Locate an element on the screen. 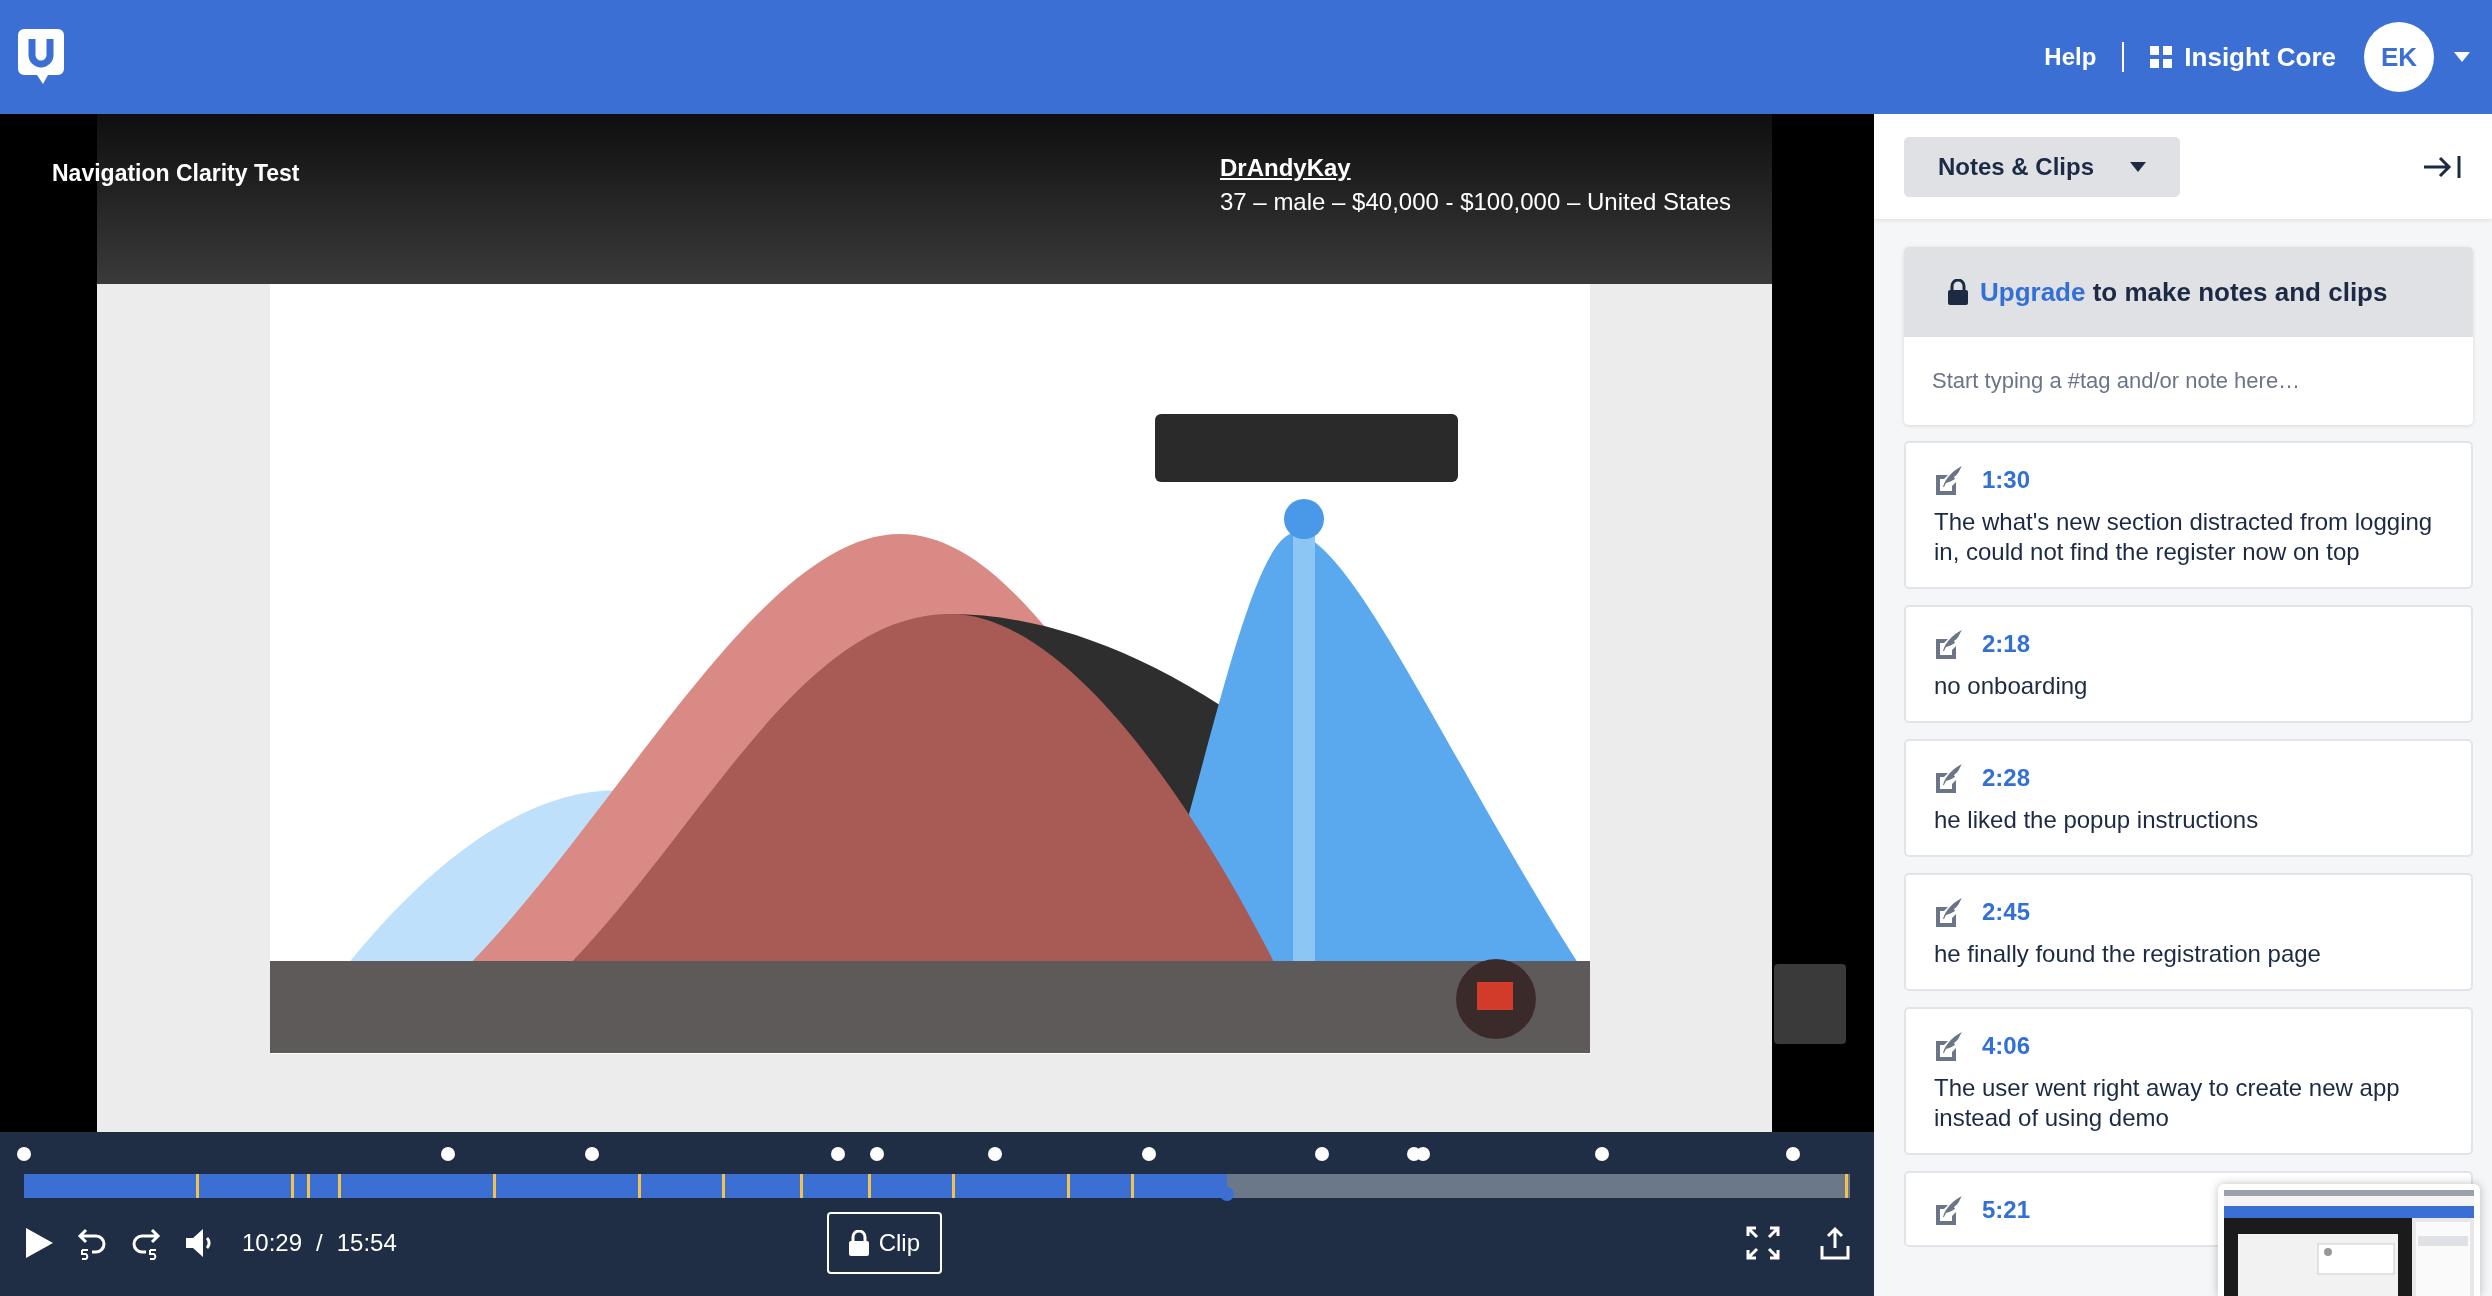 This screenshot has height=1296, width=2492. note-text: he finally found the registration page is located at coordinates (2128, 954).